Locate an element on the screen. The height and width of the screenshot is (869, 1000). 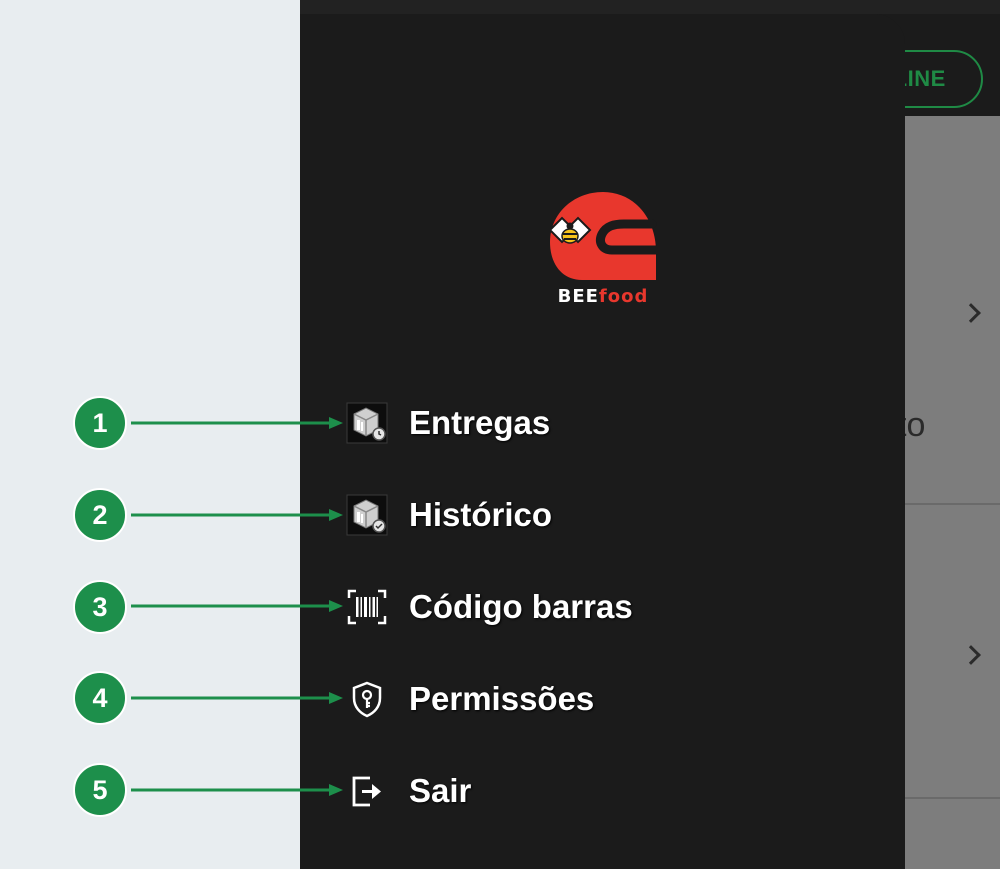
menu-item-permissoes: Permissões is located at coordinates (470, 699).